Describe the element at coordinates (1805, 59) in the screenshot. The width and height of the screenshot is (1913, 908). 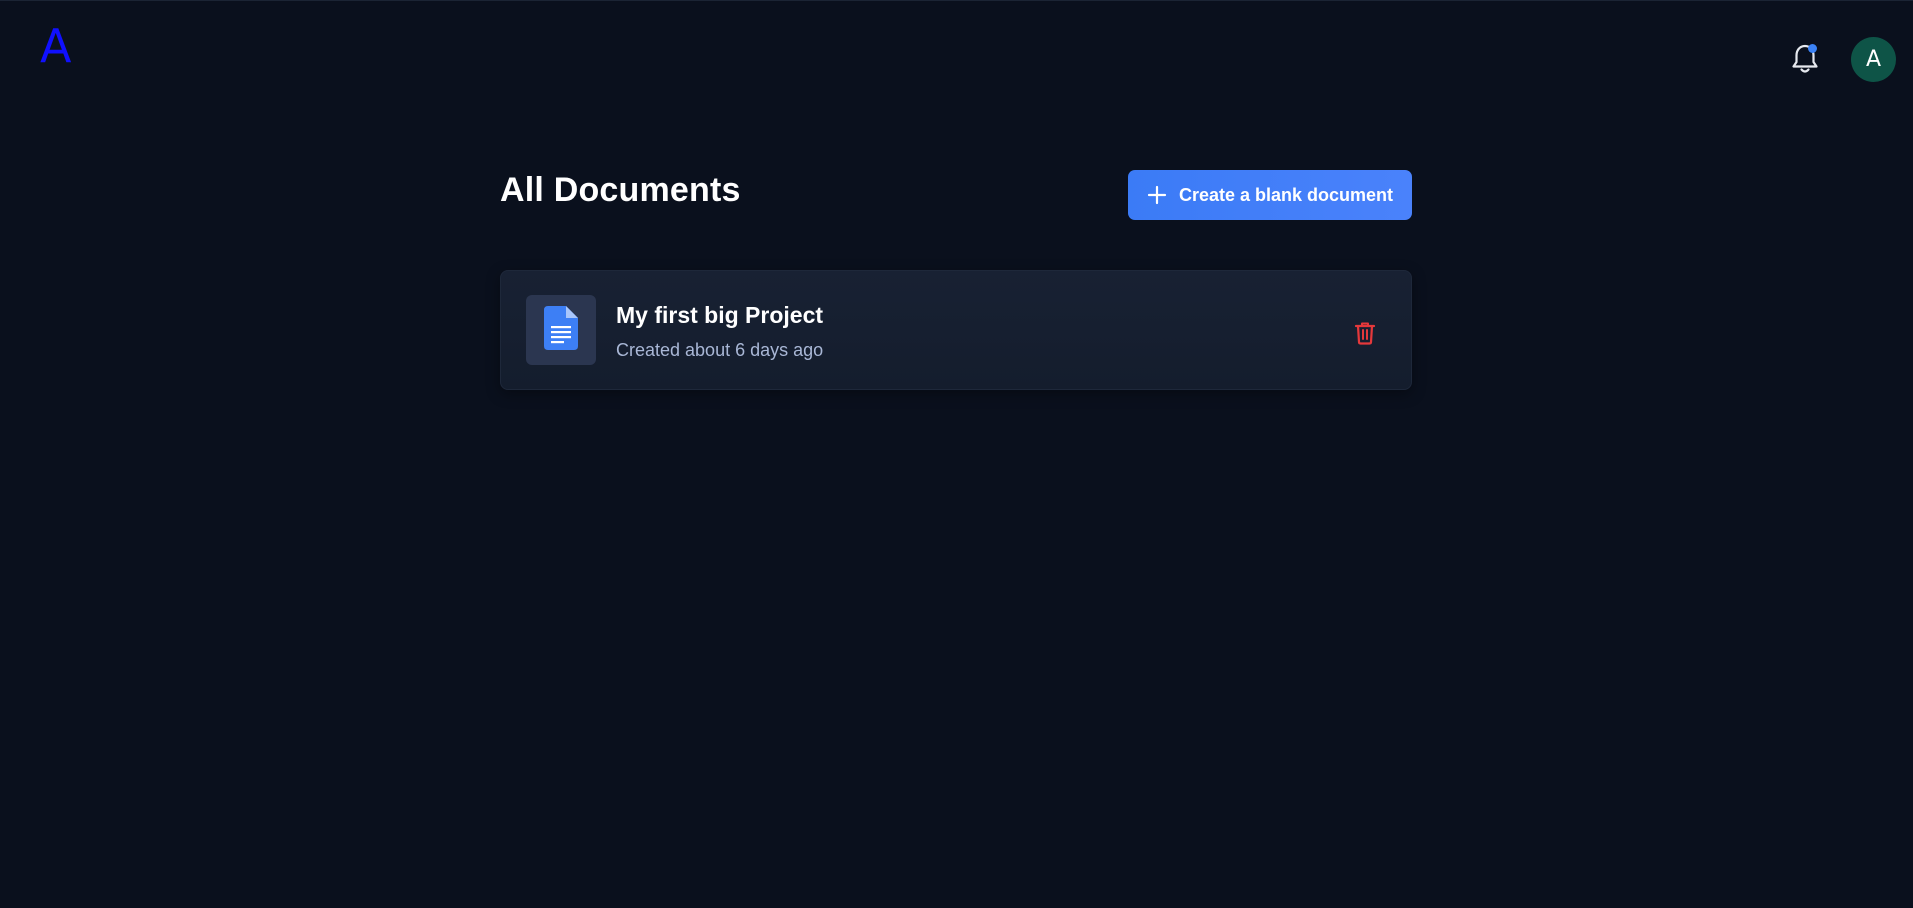
I see `notifications-button` at that location.